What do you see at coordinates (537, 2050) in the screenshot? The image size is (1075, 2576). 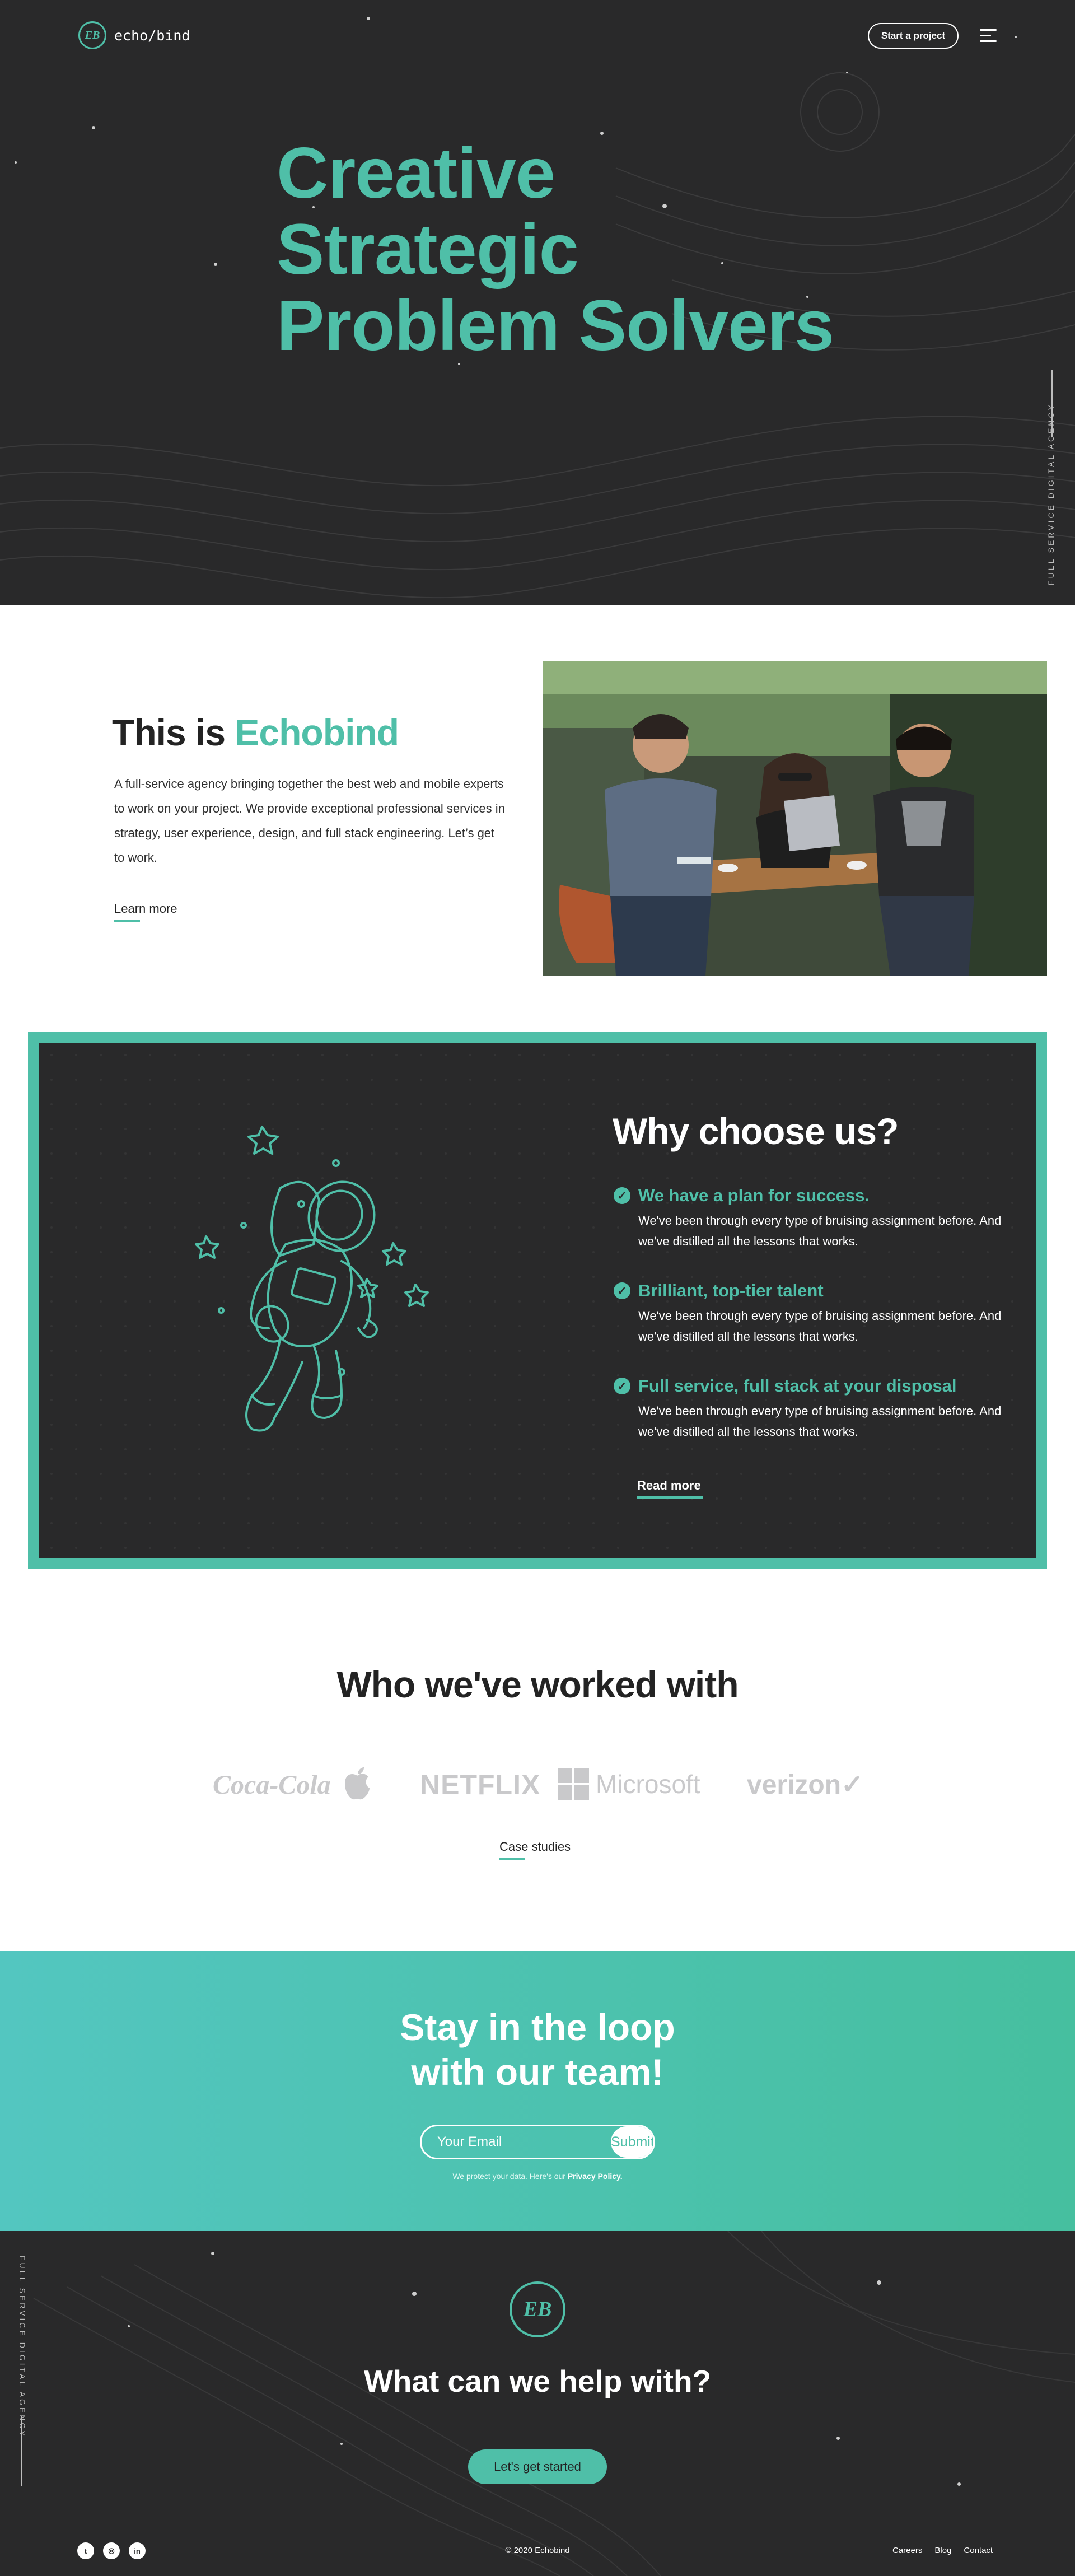 I see `newsletter-title: Stay in the loop with our team!` at bounding box center [537, 2050].